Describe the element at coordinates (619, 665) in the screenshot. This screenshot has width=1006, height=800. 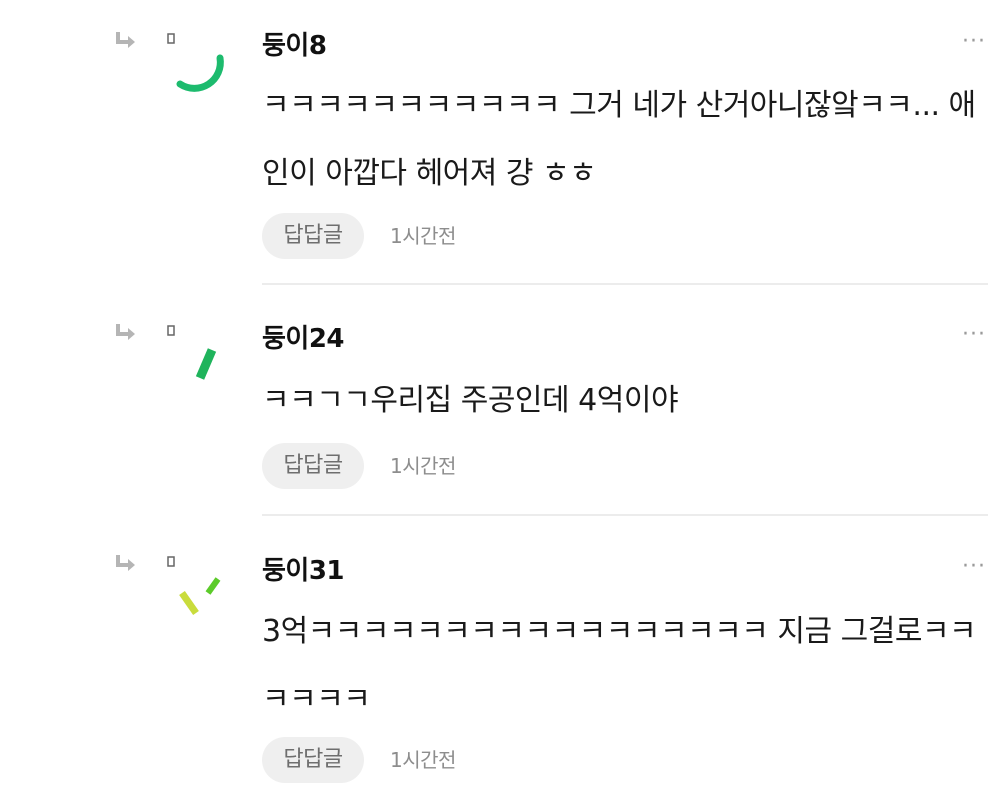
I see `comment-text: 3억ㅋㅋㅋㅋㅋㅋㅋㅋㅋㅋㅋㅋㅋㅋㅋㅋㅋ 지금 그걸로ㅋㅋㅋㅋㅋㅋ` at that location.